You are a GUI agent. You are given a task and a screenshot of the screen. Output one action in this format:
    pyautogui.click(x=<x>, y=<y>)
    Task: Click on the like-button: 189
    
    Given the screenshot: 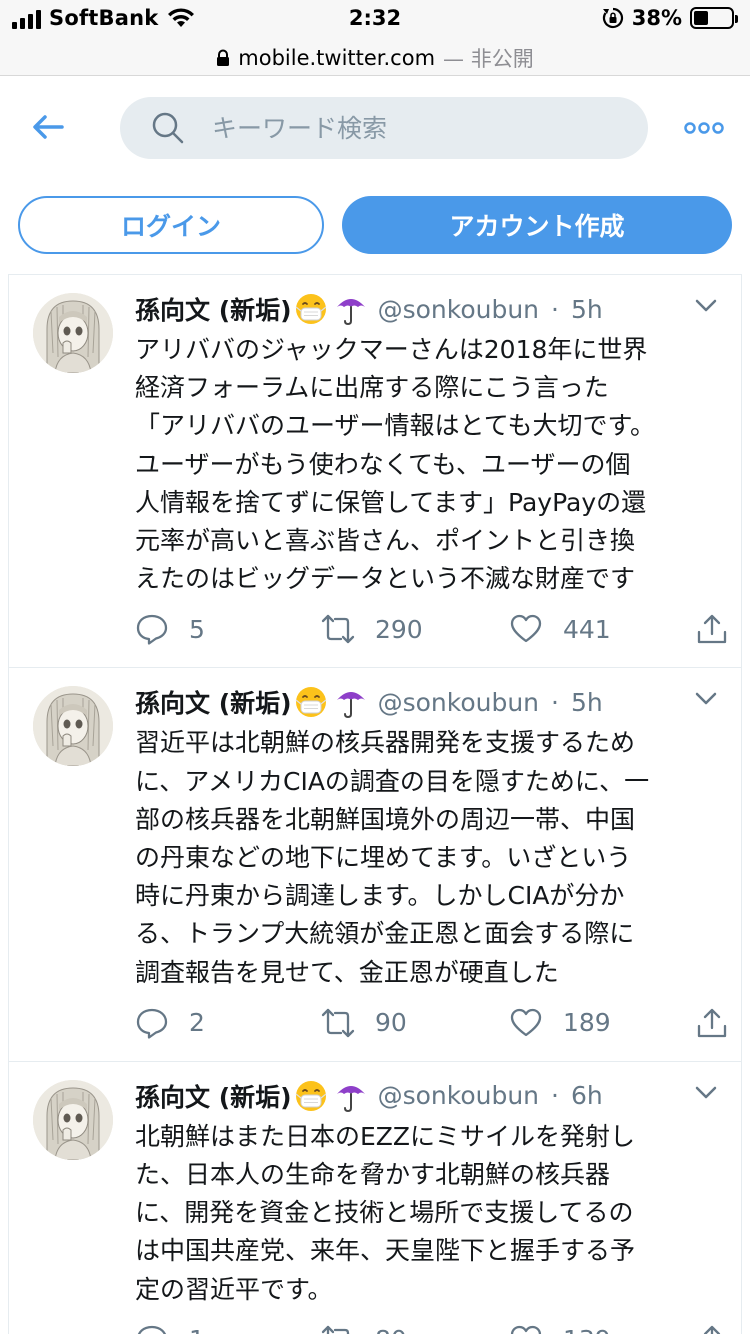 What is the action you would take?
    pyautogui.click(x=560, y=1023)
    